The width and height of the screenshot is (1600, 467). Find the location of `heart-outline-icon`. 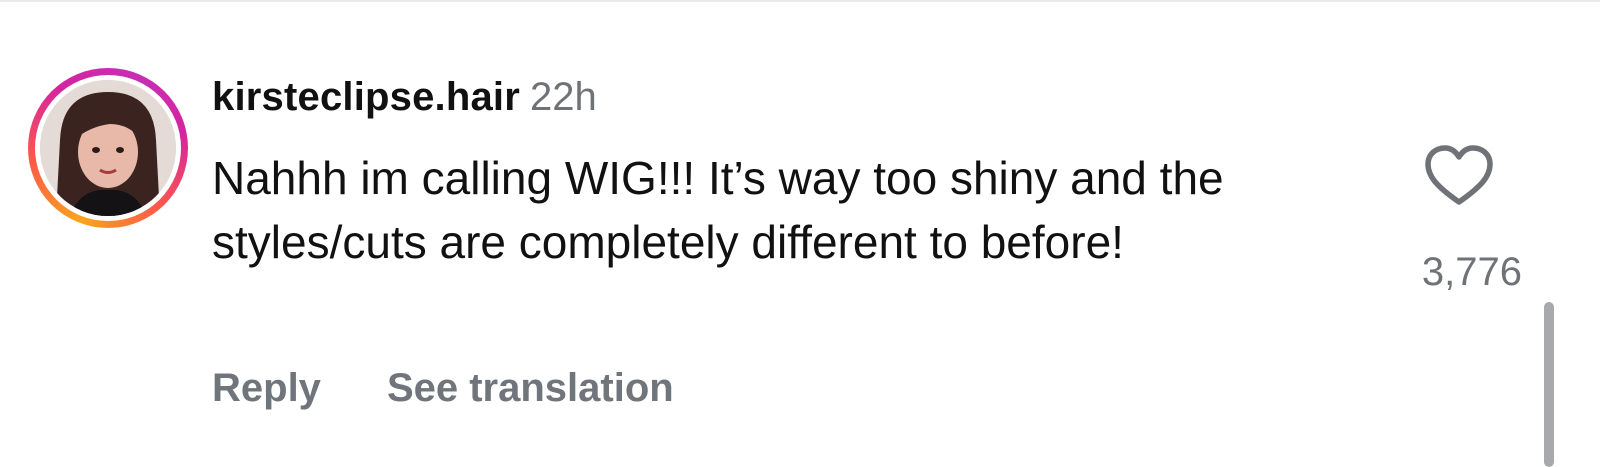

heart-outline-icon is located at coordinates (1459, 175).